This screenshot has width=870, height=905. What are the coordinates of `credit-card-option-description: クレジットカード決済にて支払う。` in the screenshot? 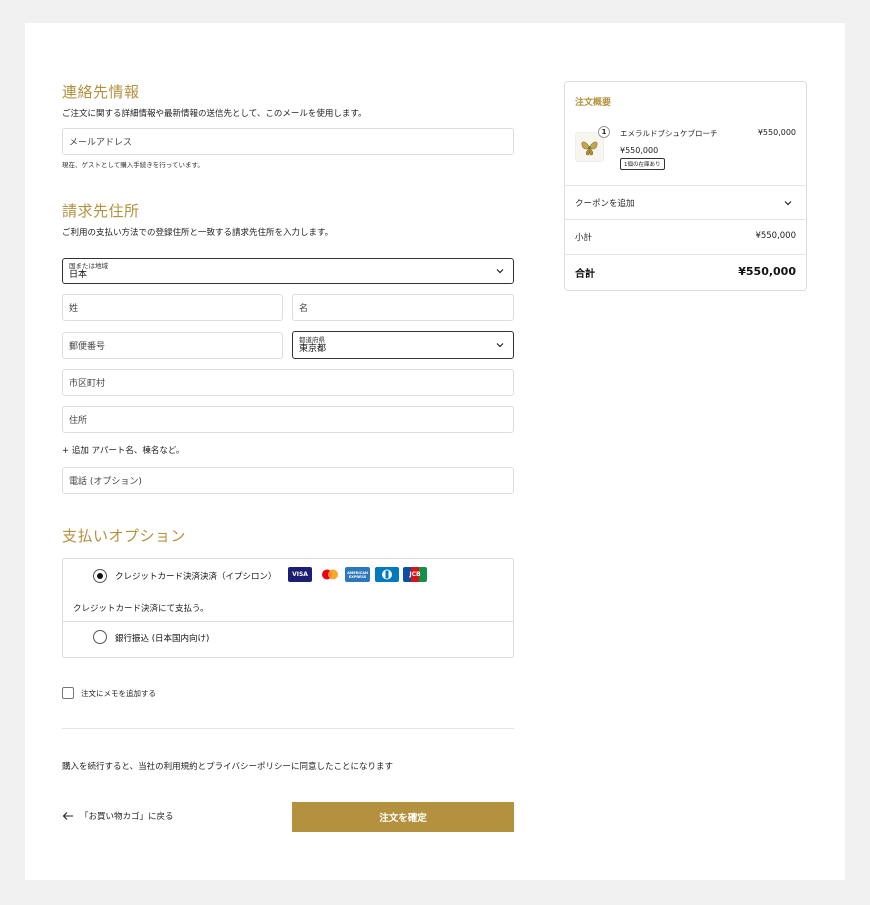 It's located at (141, 609).